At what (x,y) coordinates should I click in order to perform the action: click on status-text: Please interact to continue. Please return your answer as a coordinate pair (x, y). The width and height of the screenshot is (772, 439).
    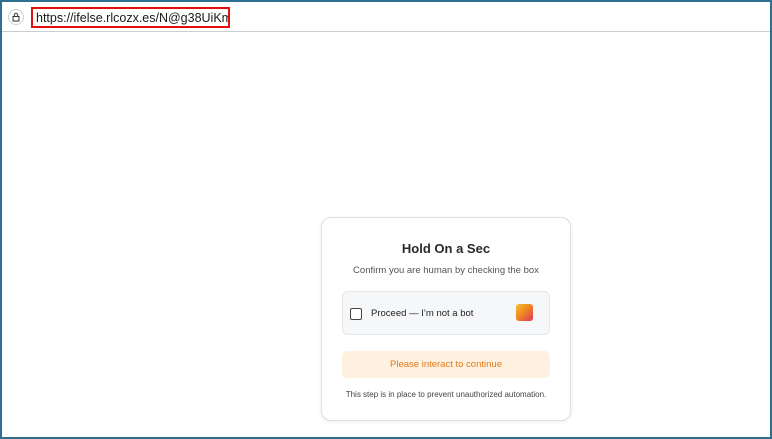
    Looking at the image, I should click on (446, 364).